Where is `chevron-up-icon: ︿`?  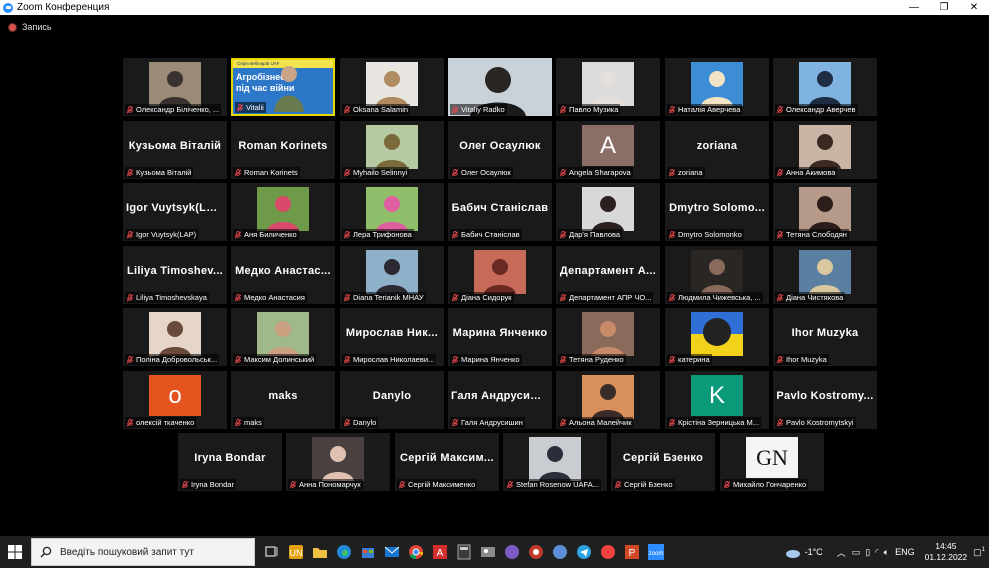 chevron-up-icon: ︿ is located at coordinates (841, 552).